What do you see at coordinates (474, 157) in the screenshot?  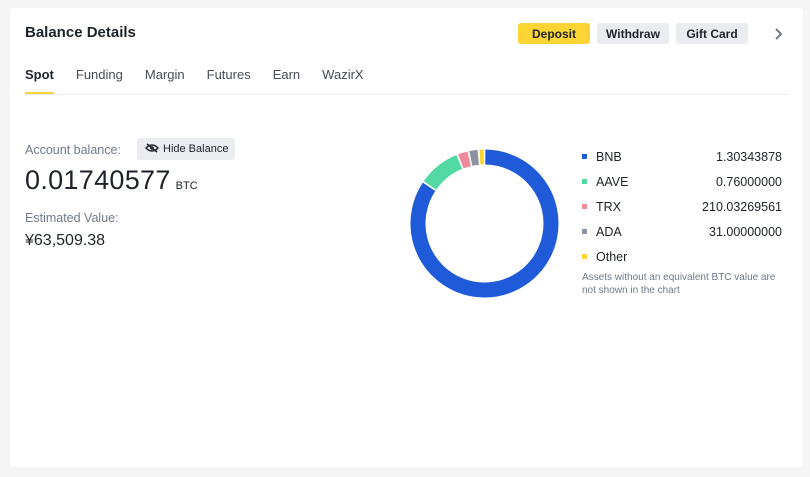 I see `donut-slice-ada` at bounding box center [474, 157].